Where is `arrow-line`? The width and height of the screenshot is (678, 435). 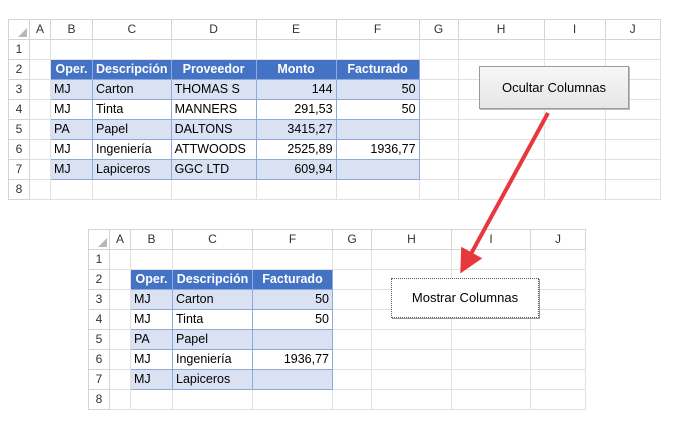
arrow-line is located at coordinates (505, 193).